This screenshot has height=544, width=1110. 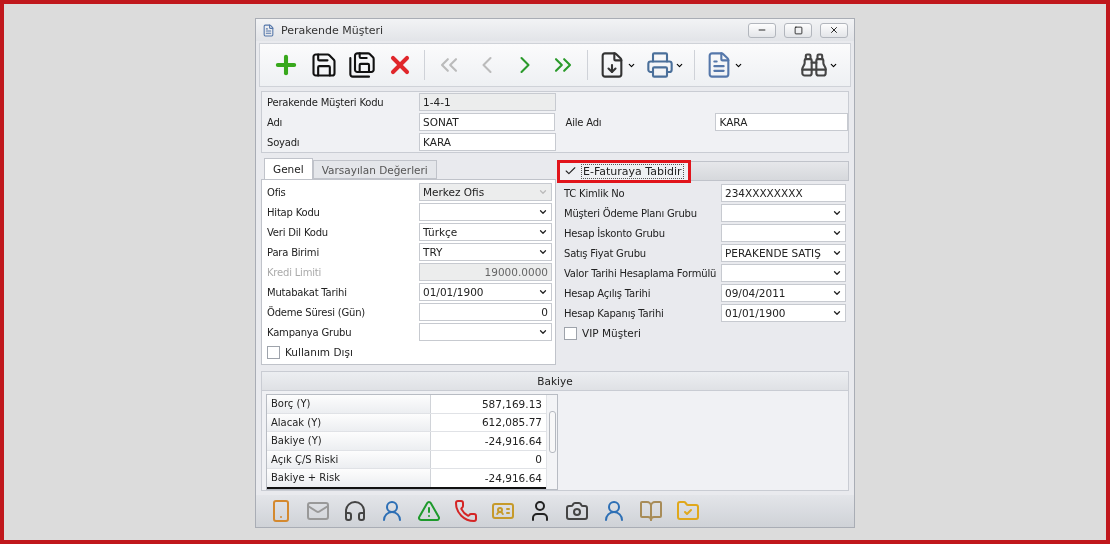 What do you see at coordinates (783, 293) in the screenshot?
I see `dropdown-field: 09/04/2011` at bounding box center [783, 293].